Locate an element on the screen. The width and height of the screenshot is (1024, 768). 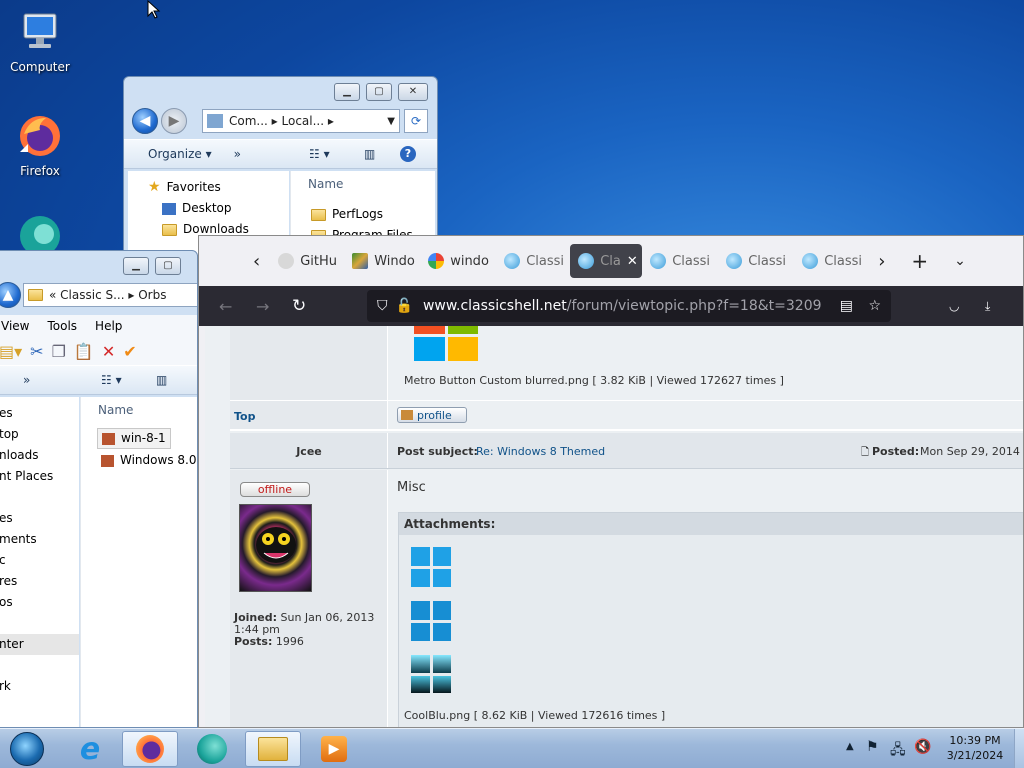
pocket-icon: ◡ is located at coordinates (954, 306).